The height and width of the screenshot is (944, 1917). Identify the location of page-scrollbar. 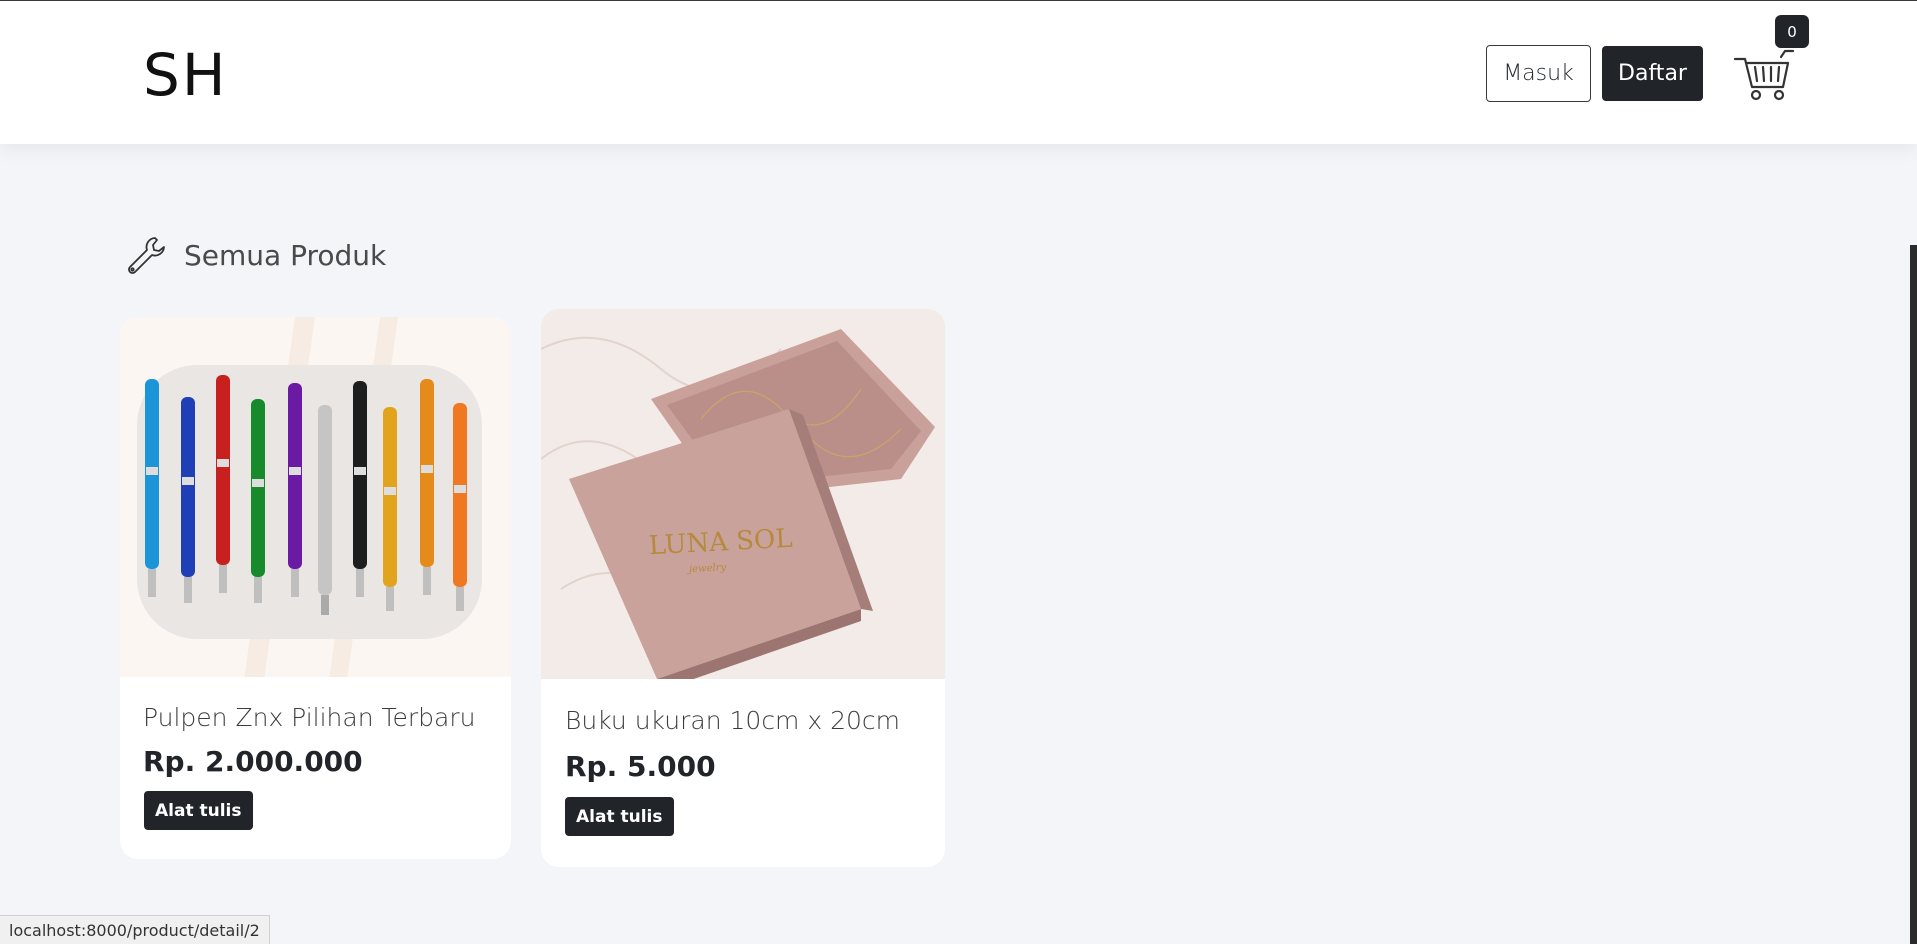
(1913, 594).